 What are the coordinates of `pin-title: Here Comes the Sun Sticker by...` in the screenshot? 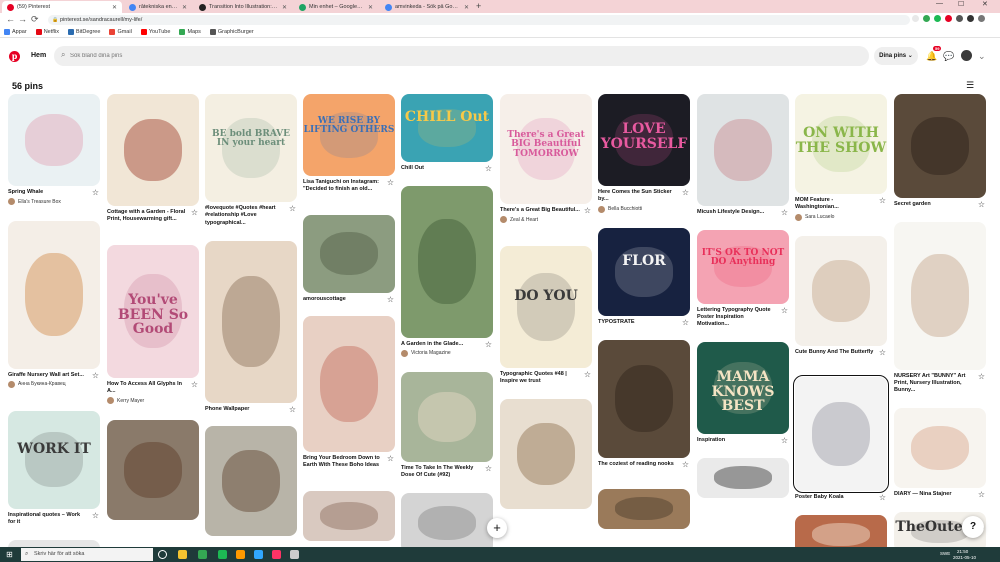 It's located at (644, 196).